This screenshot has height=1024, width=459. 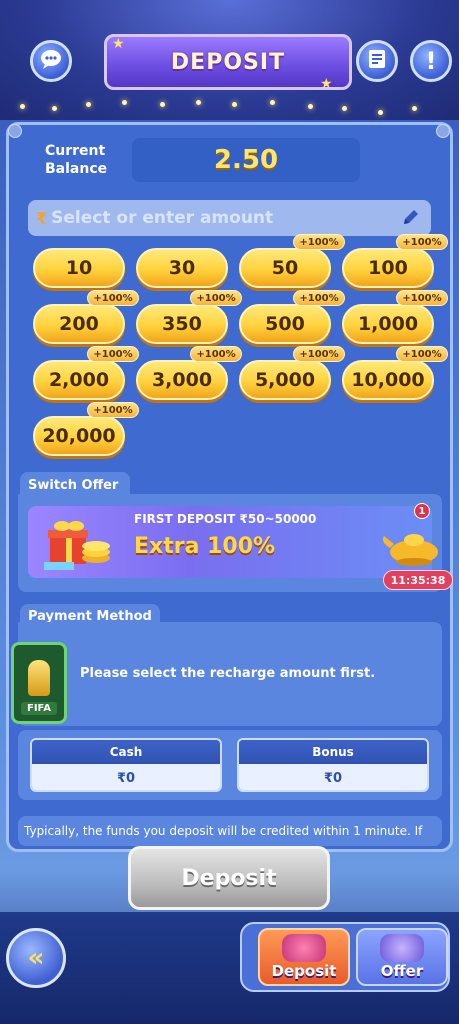 I want to click on records-button, so click(x=377, y=61).